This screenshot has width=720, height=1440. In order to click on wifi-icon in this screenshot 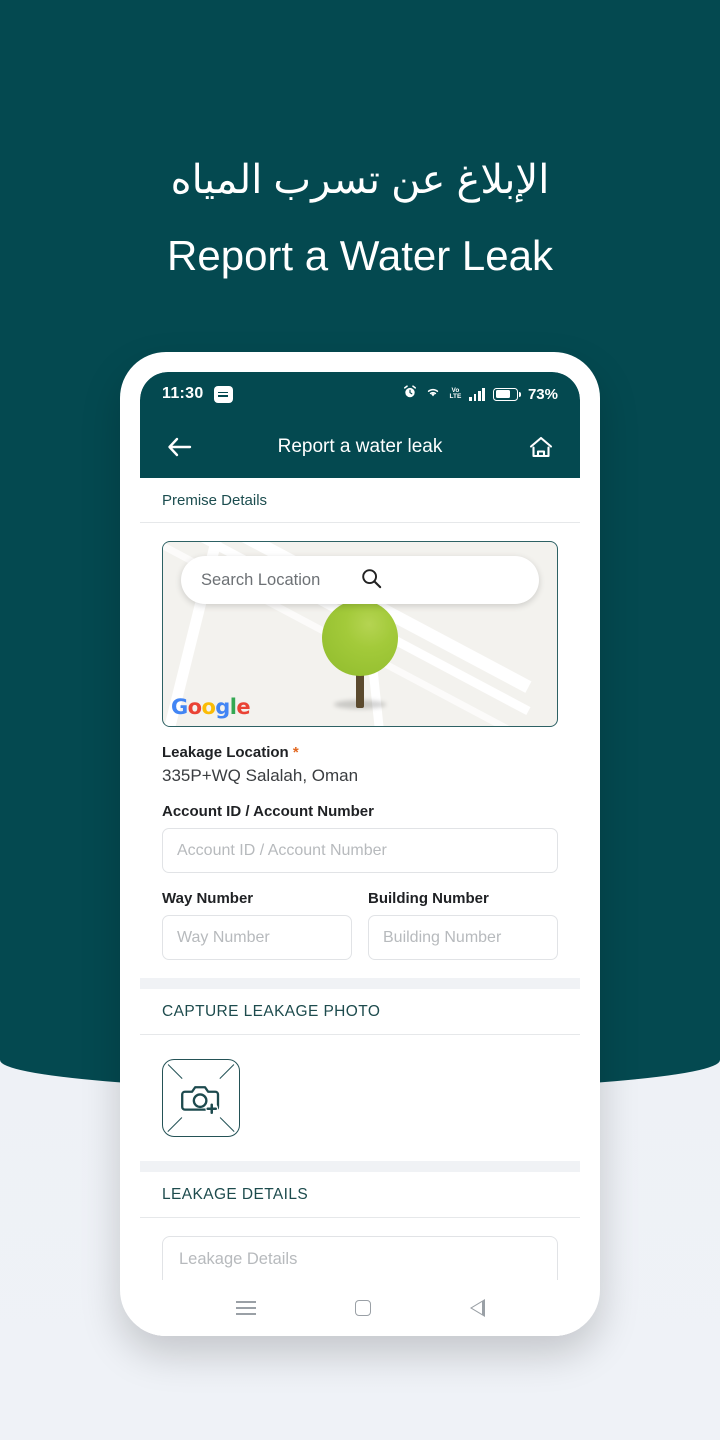, I will do `click(433, 394)`.